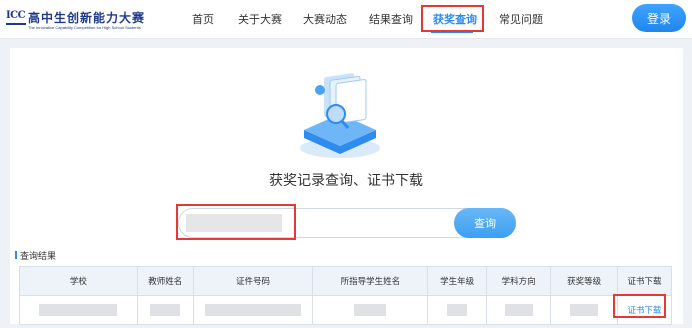  What do you see at coordinates (457, 310) in the screenshot?
I see `cell-grade` at bounding box center [457, 310].